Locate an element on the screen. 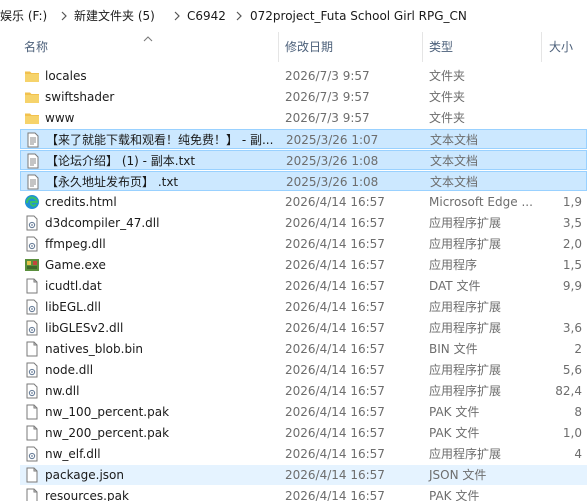  column-header: 名称 修改日期 类型 大小 is located at coordinates (293, 47).